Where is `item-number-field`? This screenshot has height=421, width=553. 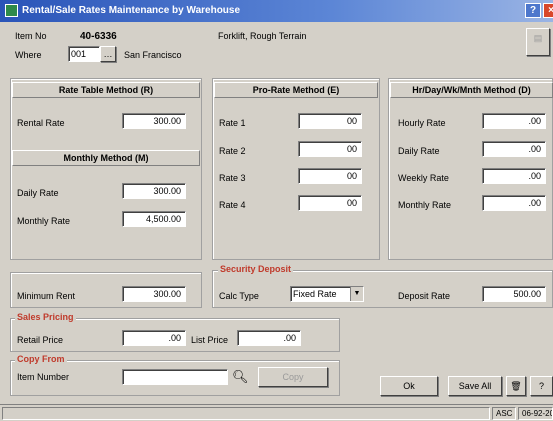
item-number-field is located at coordinates (175, 377).